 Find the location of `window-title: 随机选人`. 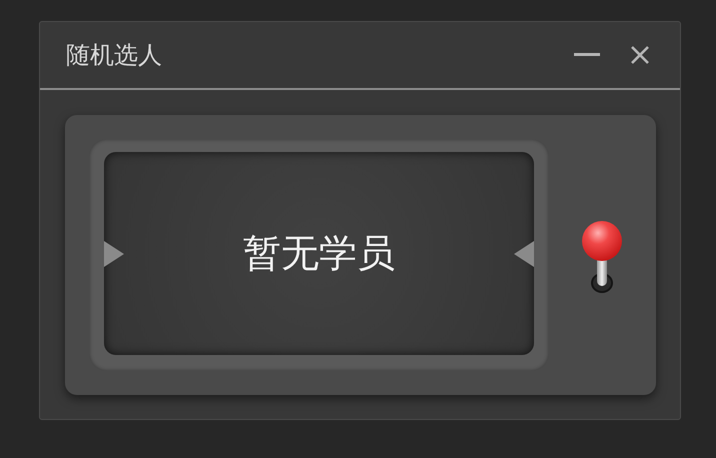

window-title: 随机选人 is located at coordinates (114, 55).